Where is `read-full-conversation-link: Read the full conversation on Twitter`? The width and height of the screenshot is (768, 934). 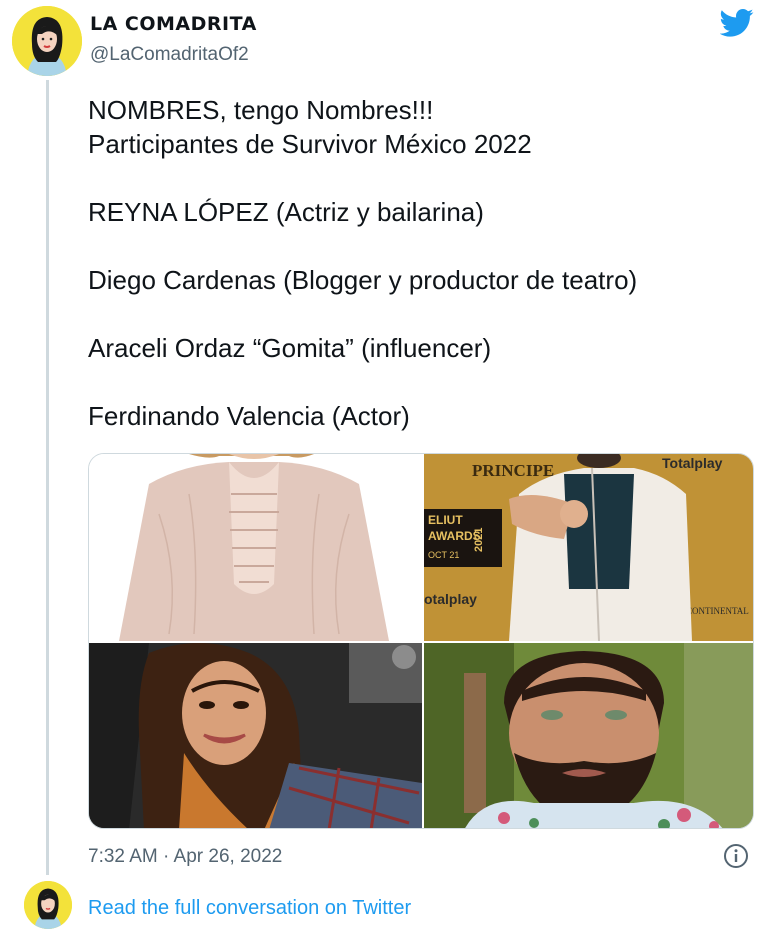 read-full-conversation-link: Read the full conversation on Twitter is located at coordinates (249, 908).